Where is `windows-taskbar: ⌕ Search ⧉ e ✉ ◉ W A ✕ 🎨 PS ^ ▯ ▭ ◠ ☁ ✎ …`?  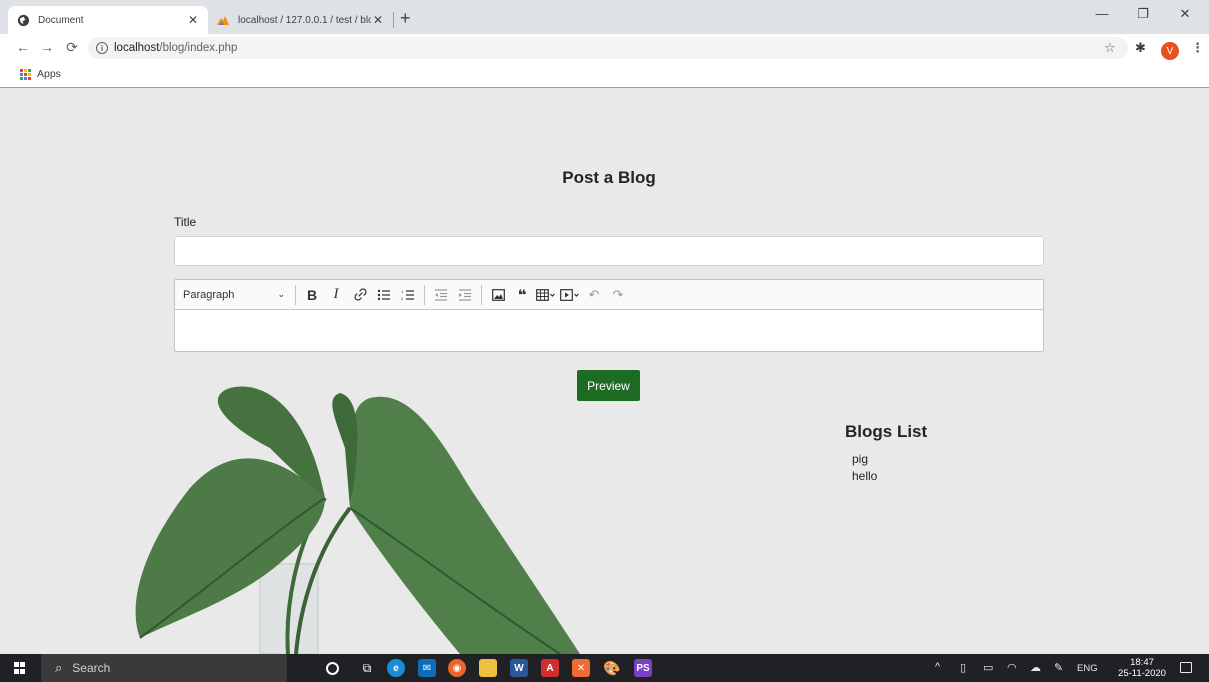
windows-taskbar: ⌕ Search ⧉ e ✉ ◉ W A ✕ 🎨 PS ^ ▯ ▭ ◠ ☁ ✎ … is located at coordinates (604, 668).